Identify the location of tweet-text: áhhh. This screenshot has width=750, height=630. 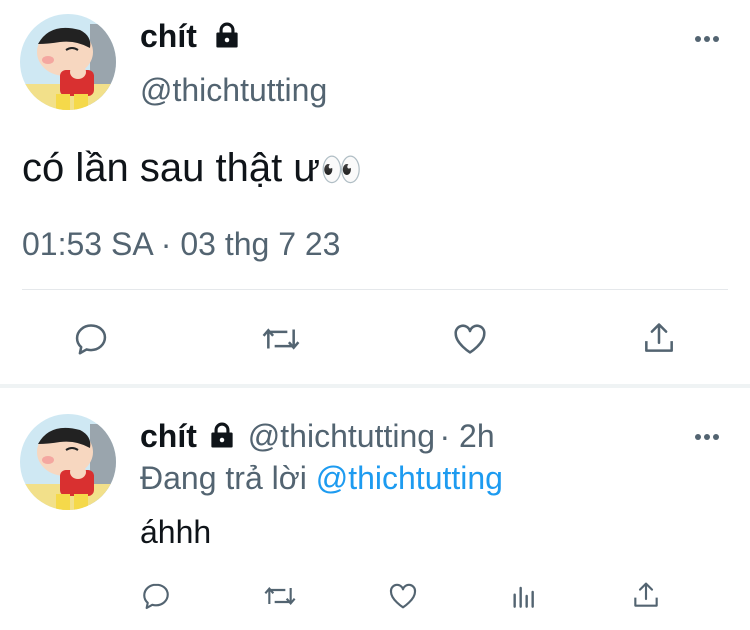
(176, 532).